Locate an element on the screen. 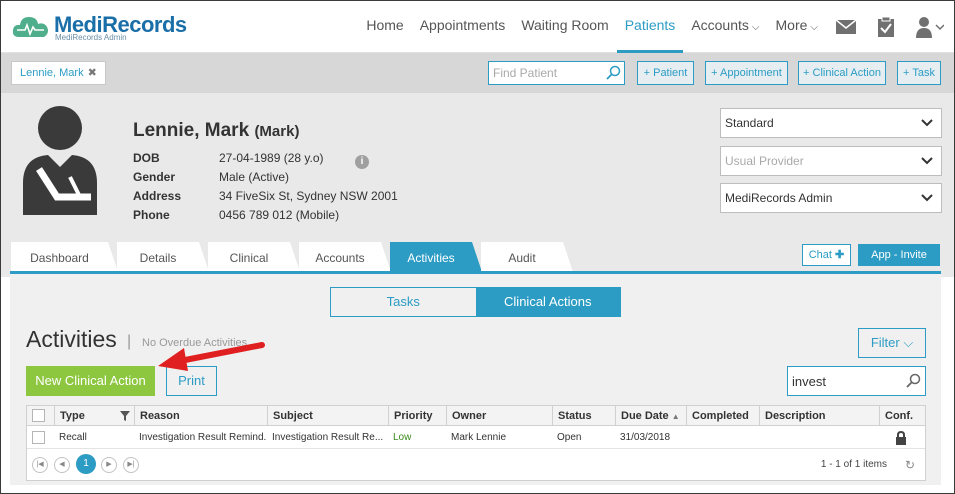 The width and height of the screenshot is (955, 494). chat-button: Chat ✚ is located at coordinates (826, 255).